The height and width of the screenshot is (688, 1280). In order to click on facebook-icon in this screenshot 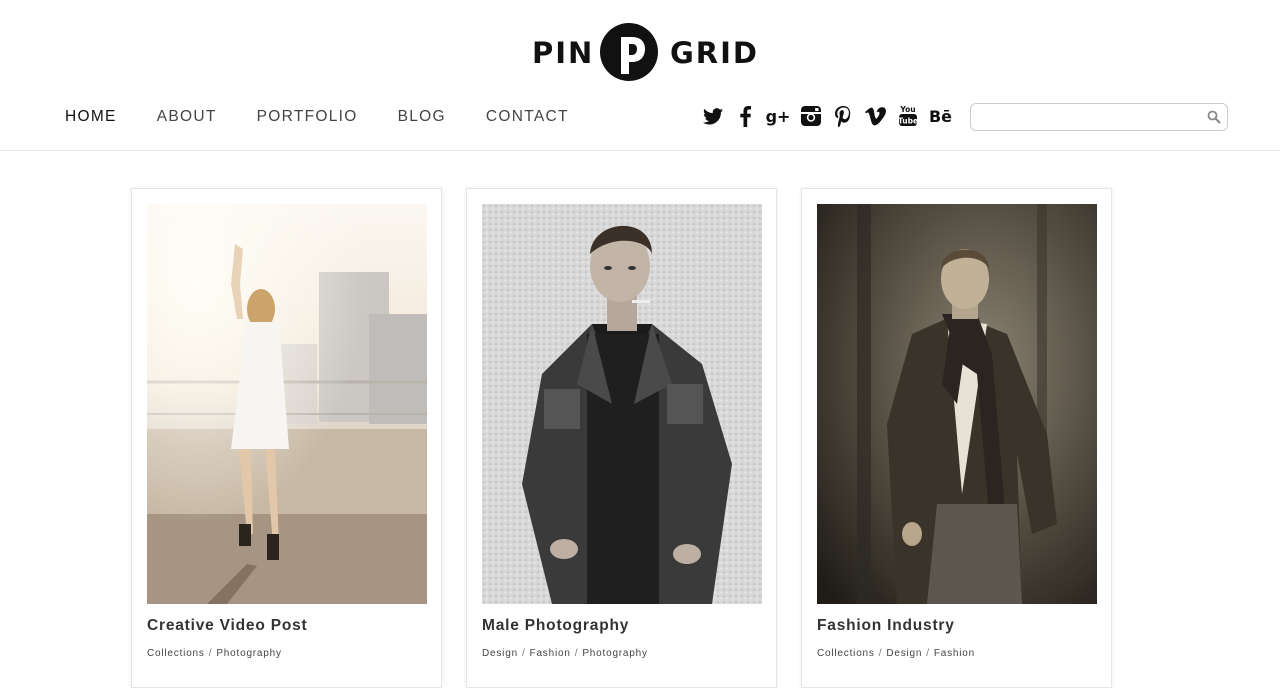, I will do `click(746, 116)`.